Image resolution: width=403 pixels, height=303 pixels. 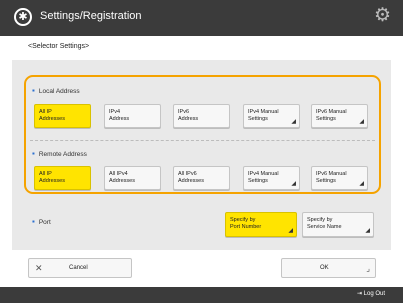 I want to click on remote-all-ip-button: All IP Addresses, so click(x=62, y=178).